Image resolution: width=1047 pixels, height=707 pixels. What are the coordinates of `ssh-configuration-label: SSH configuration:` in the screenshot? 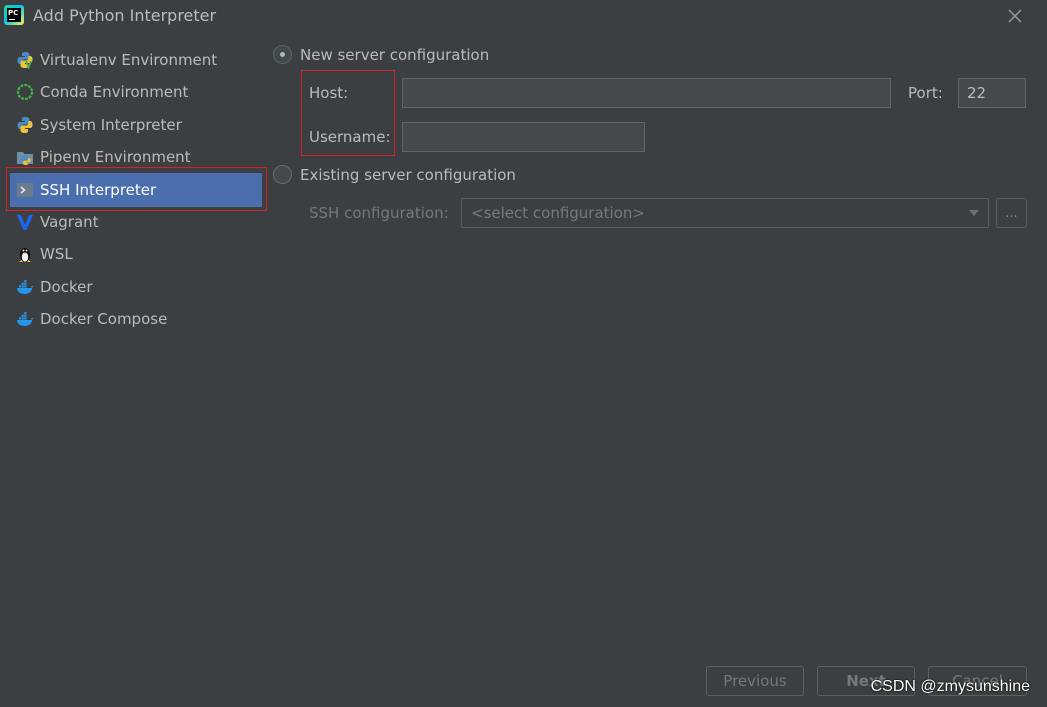 It's located at (379, 213).